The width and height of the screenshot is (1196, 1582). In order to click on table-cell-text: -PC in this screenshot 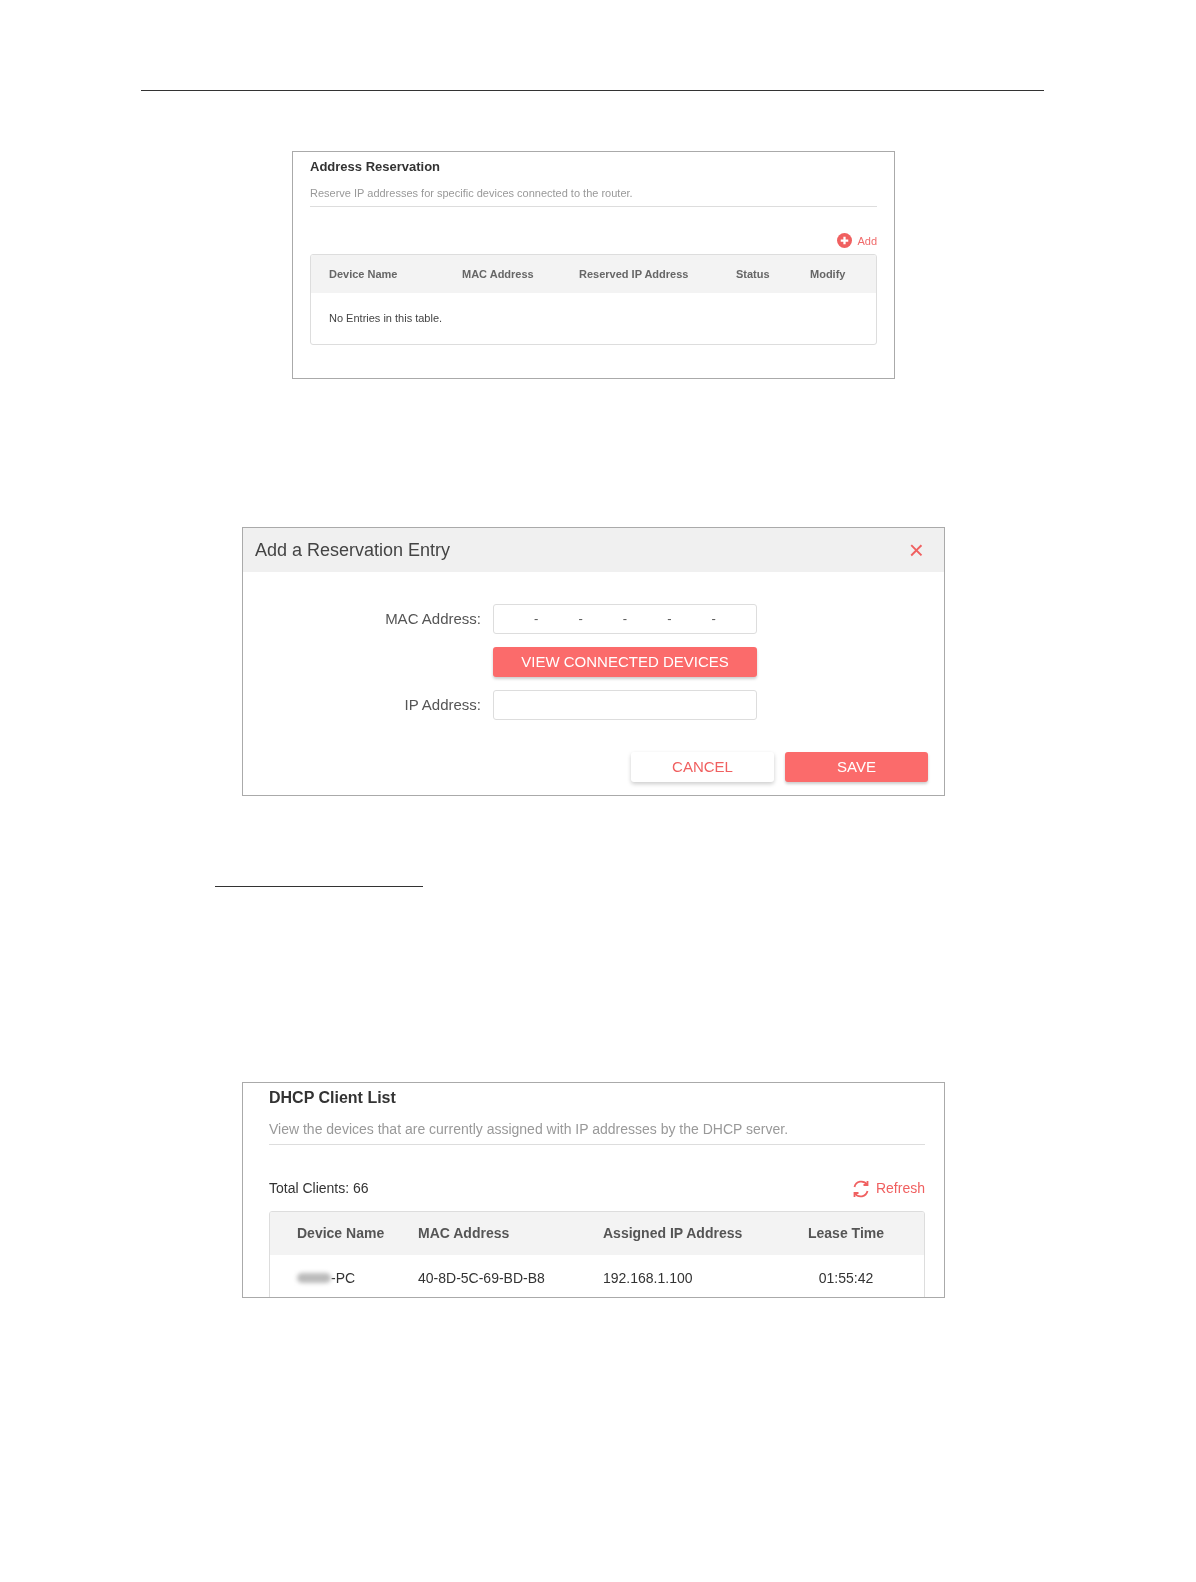, I will do `click(343, 1278)`.